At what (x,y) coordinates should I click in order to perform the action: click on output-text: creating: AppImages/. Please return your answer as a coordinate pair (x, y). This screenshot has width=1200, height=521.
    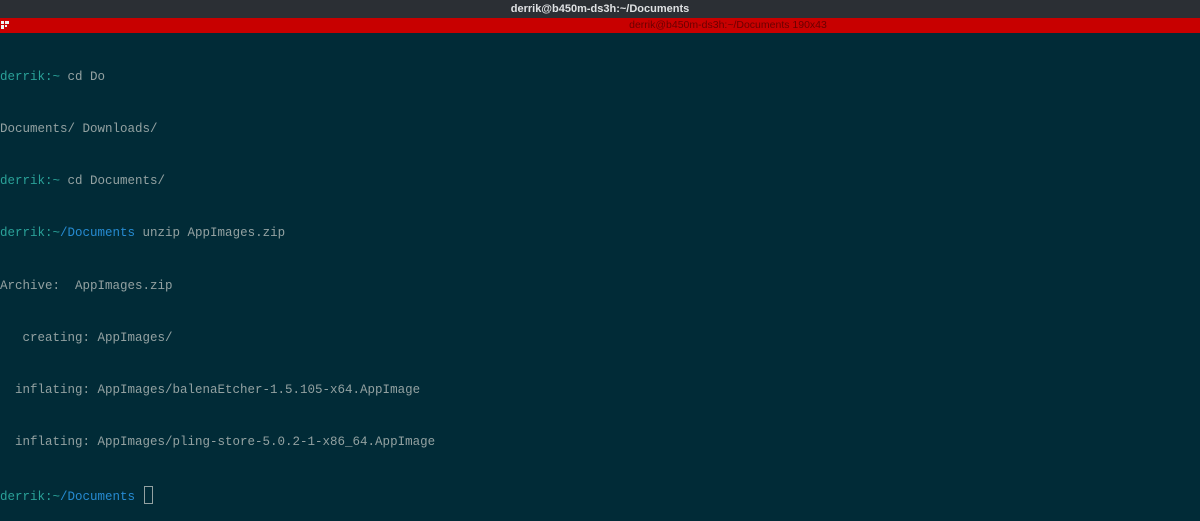
    Looking at the image, I should click on (86, 337).